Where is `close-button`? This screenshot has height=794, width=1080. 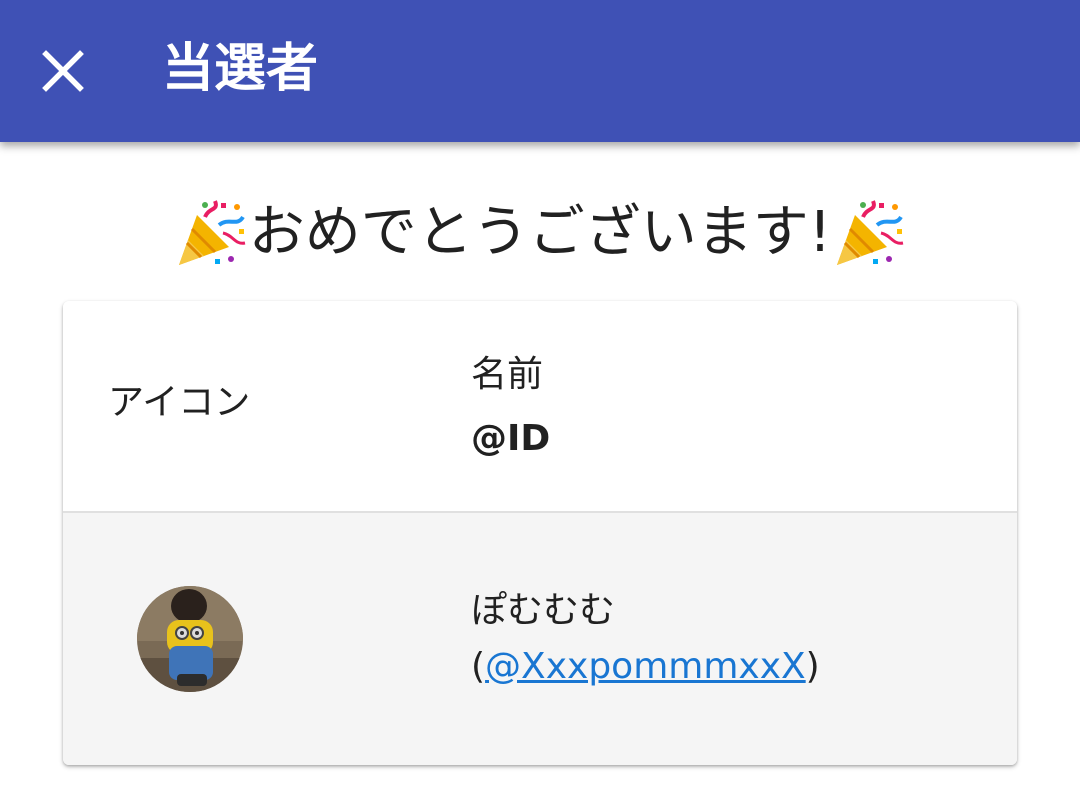
close-button is located at coordinates (63, 71).